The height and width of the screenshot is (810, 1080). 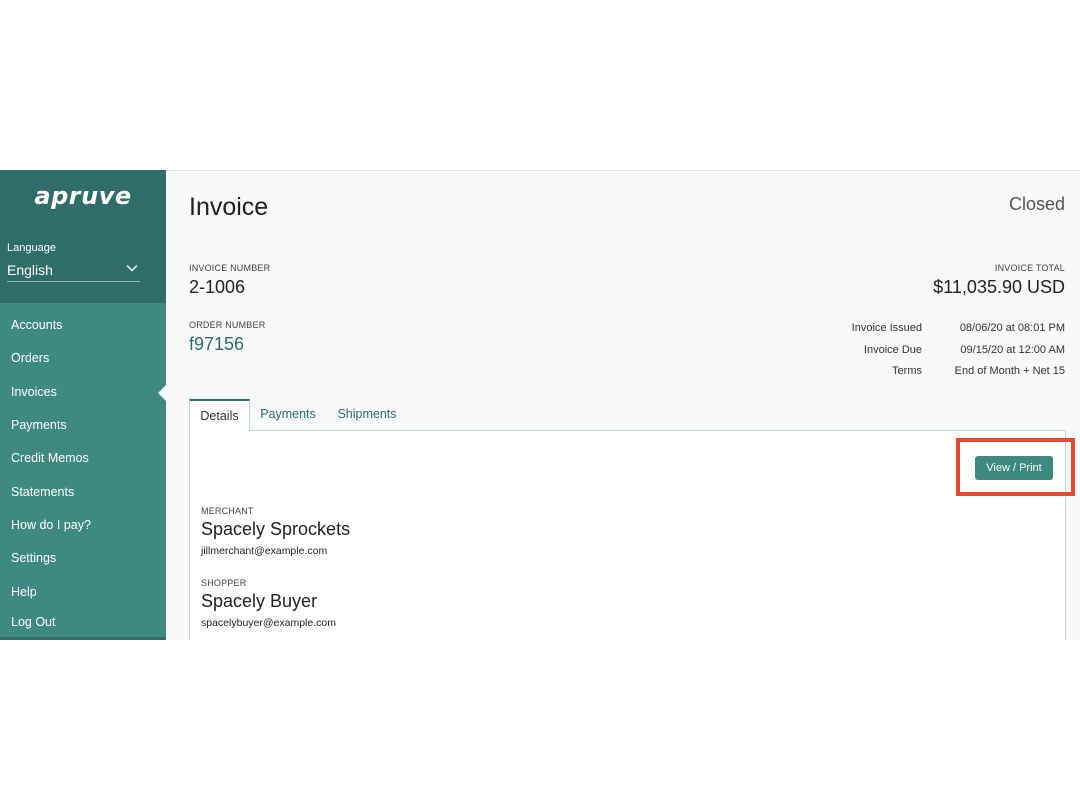 I want to click on sidebar-item-label: Invoices, so click(x=34, y=392).